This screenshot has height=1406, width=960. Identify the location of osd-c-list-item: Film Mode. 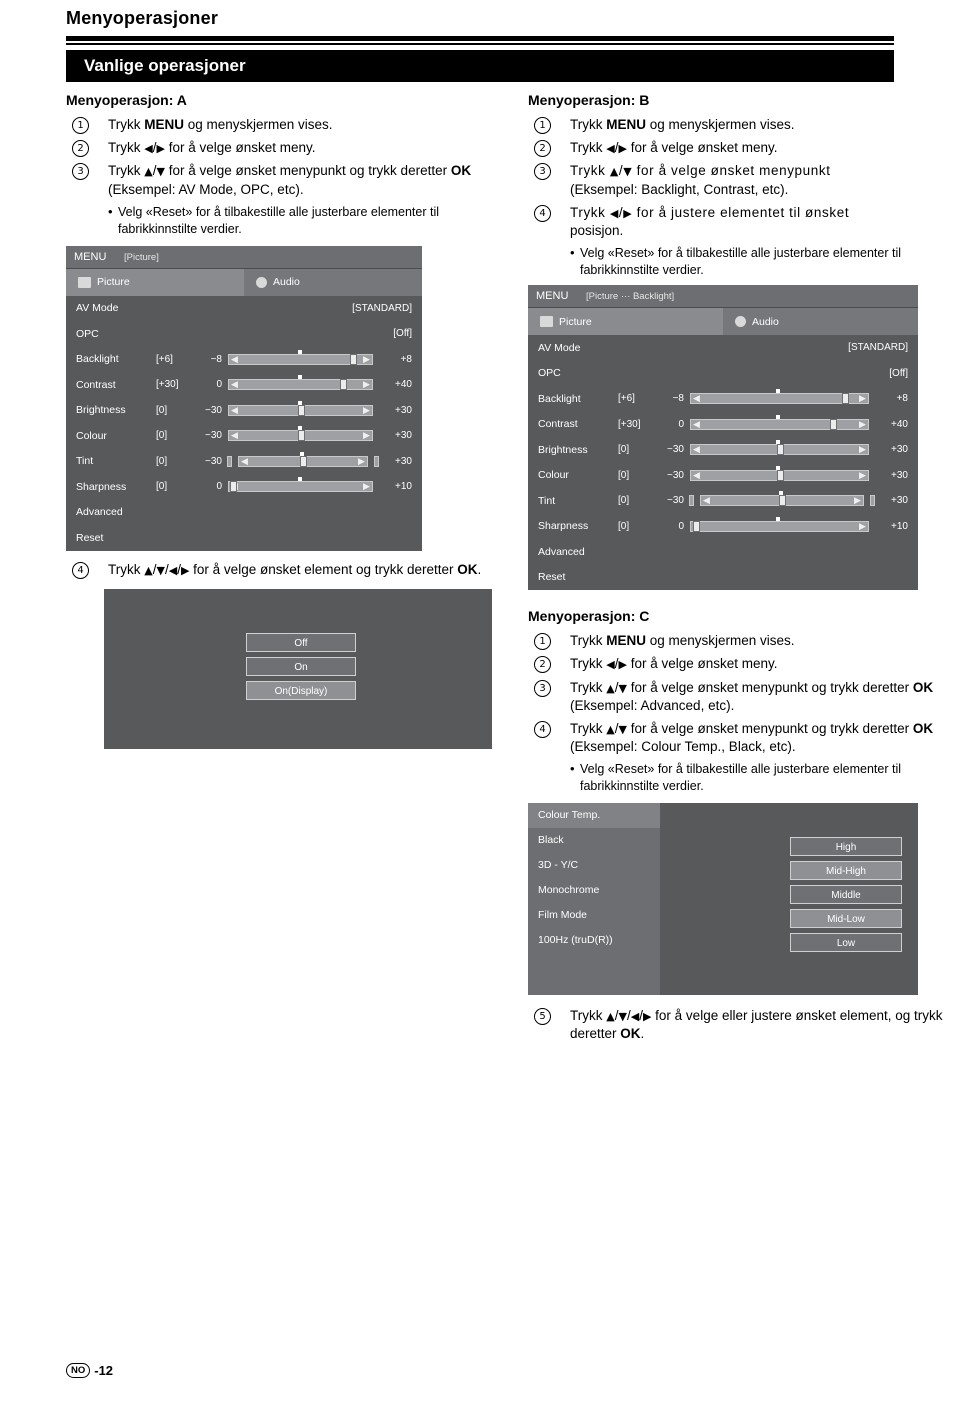
(594, 915).